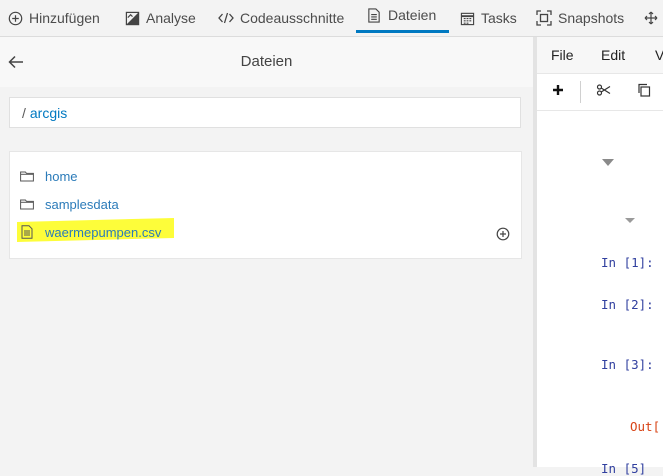  I want to click on tab-snippets: Codeausschnitte, so click(281, 18).